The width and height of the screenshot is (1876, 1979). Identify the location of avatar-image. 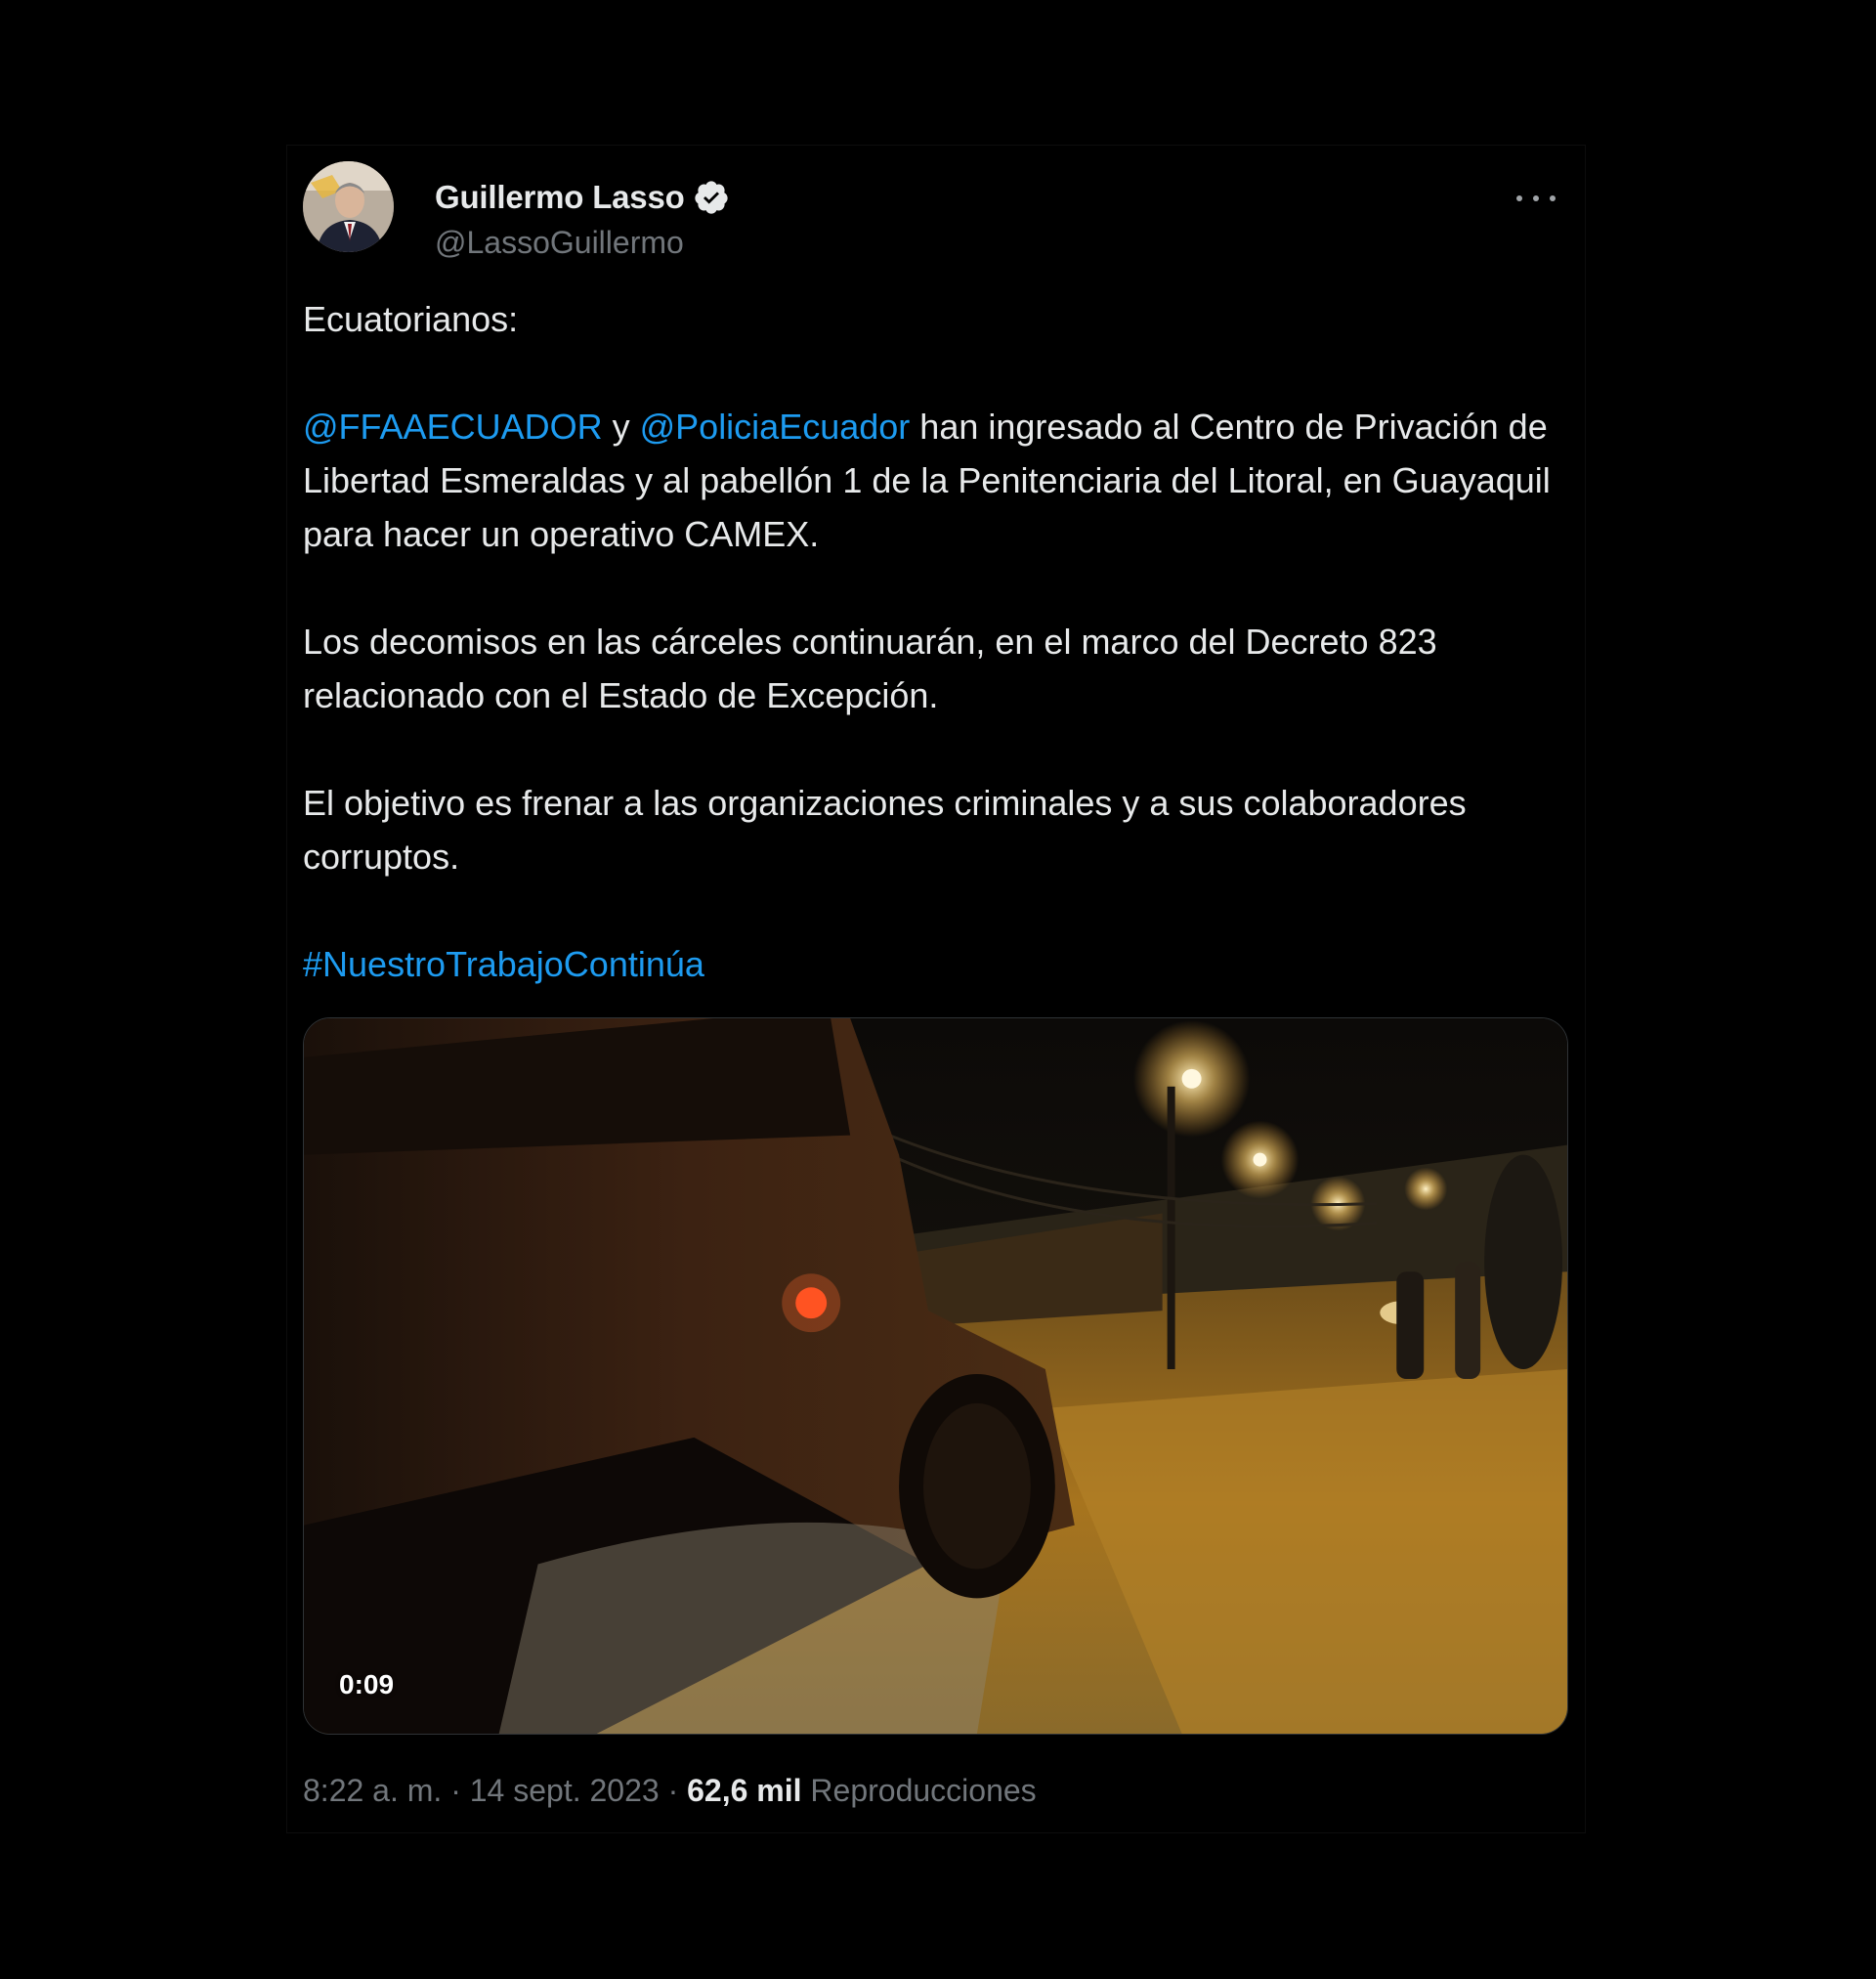
(348, 206).